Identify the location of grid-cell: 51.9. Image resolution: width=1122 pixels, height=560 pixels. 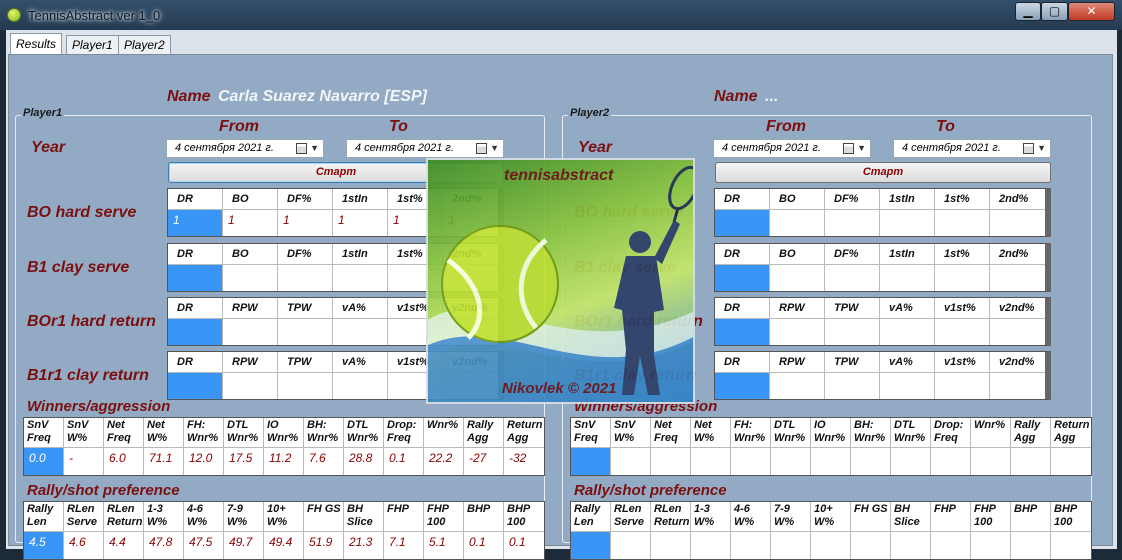
(323, 545).